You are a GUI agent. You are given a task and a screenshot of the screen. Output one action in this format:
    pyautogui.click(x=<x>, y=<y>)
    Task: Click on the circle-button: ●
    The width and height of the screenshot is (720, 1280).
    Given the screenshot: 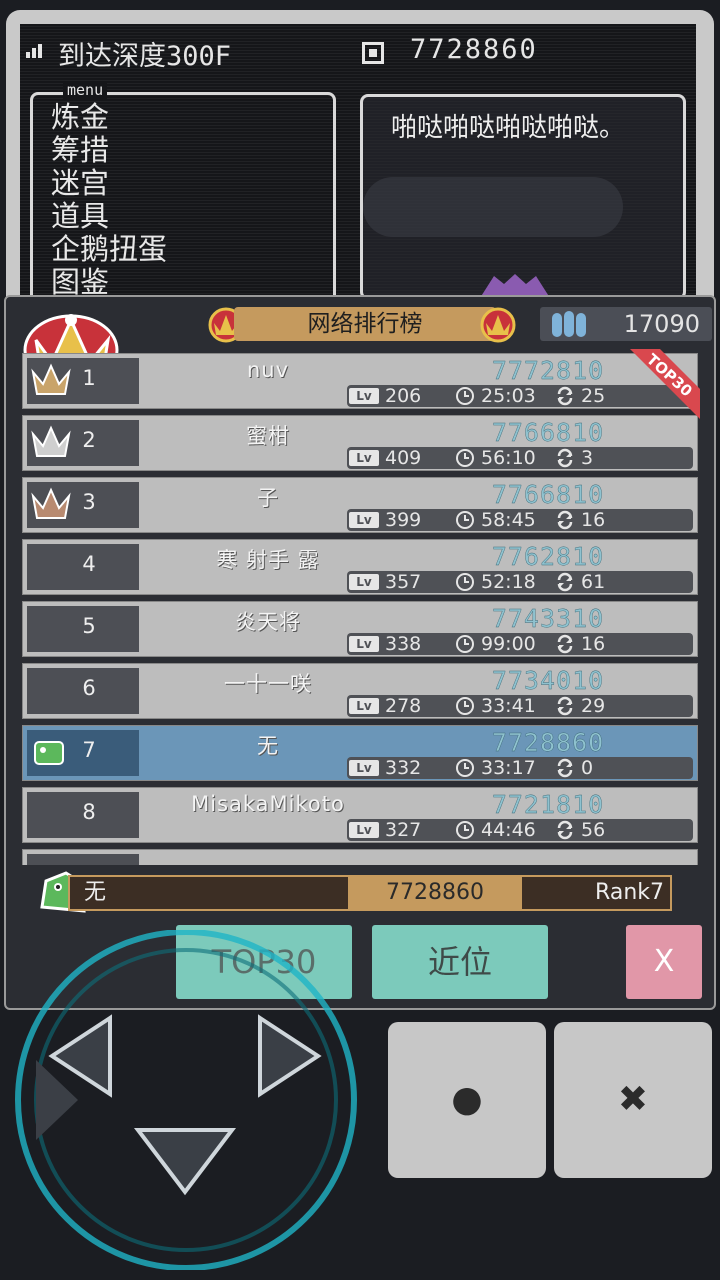 What is the action you would take?
    pyautogui.click(x=467, y=1100)
    